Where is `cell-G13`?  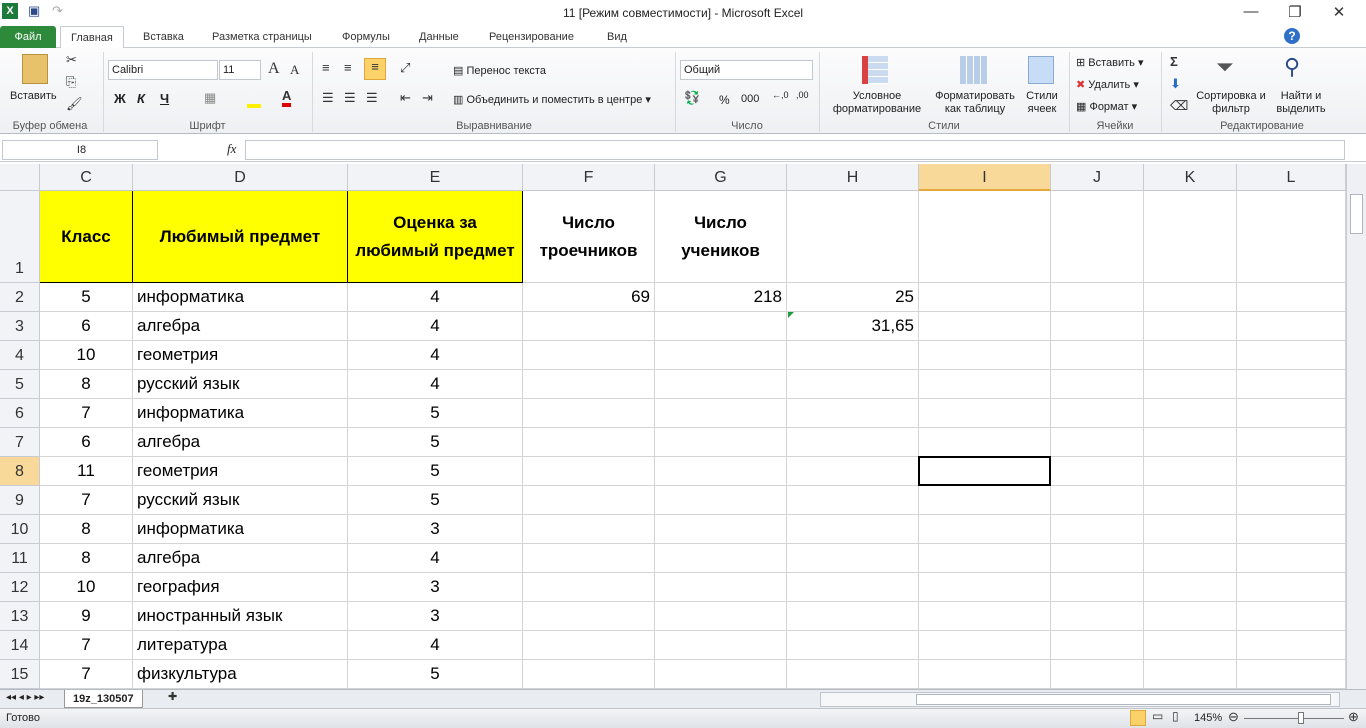
cell-G13 is located at coordinates (721, 616).